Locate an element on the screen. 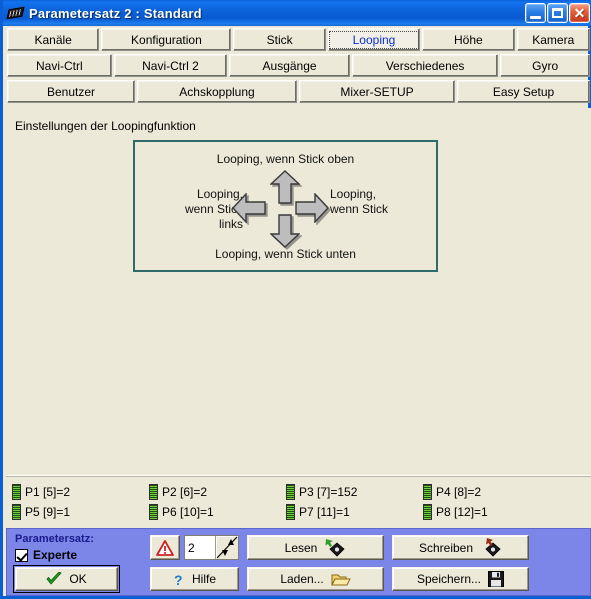 Image resolution: width=591 pixels, height=599 pixels. diagram-label-right: Looping, wenn Stick is located at coordinates (378, 202).